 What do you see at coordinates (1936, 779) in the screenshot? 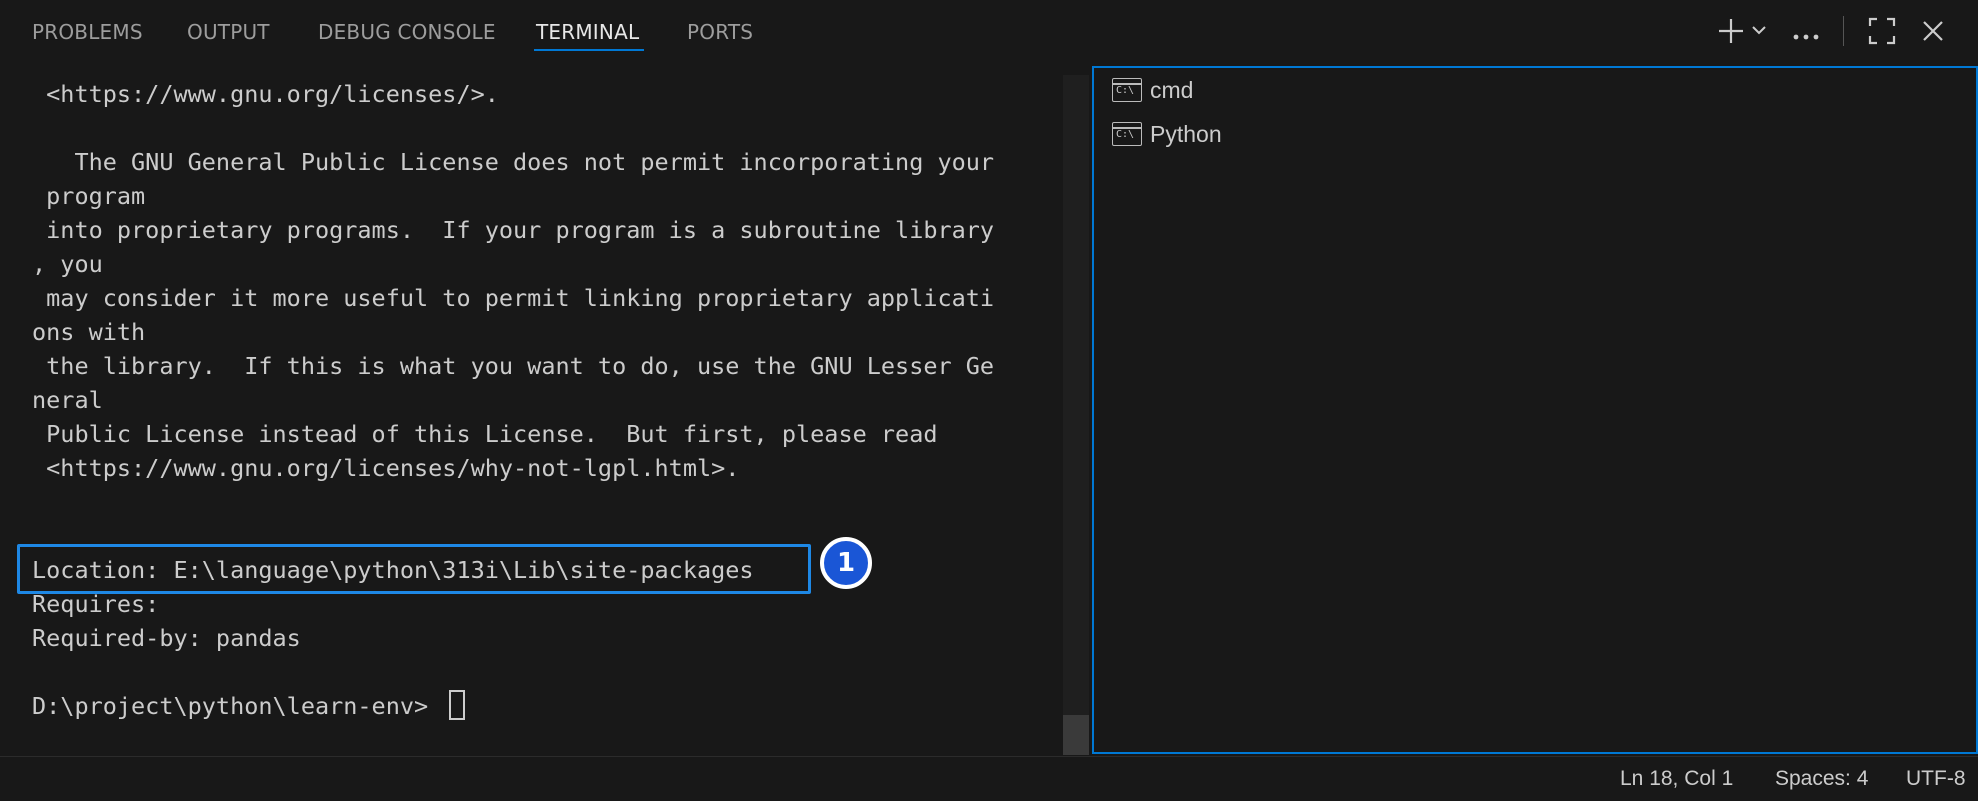
I see `status-encoding: UTF-8` at bounding box center [1936, 779].